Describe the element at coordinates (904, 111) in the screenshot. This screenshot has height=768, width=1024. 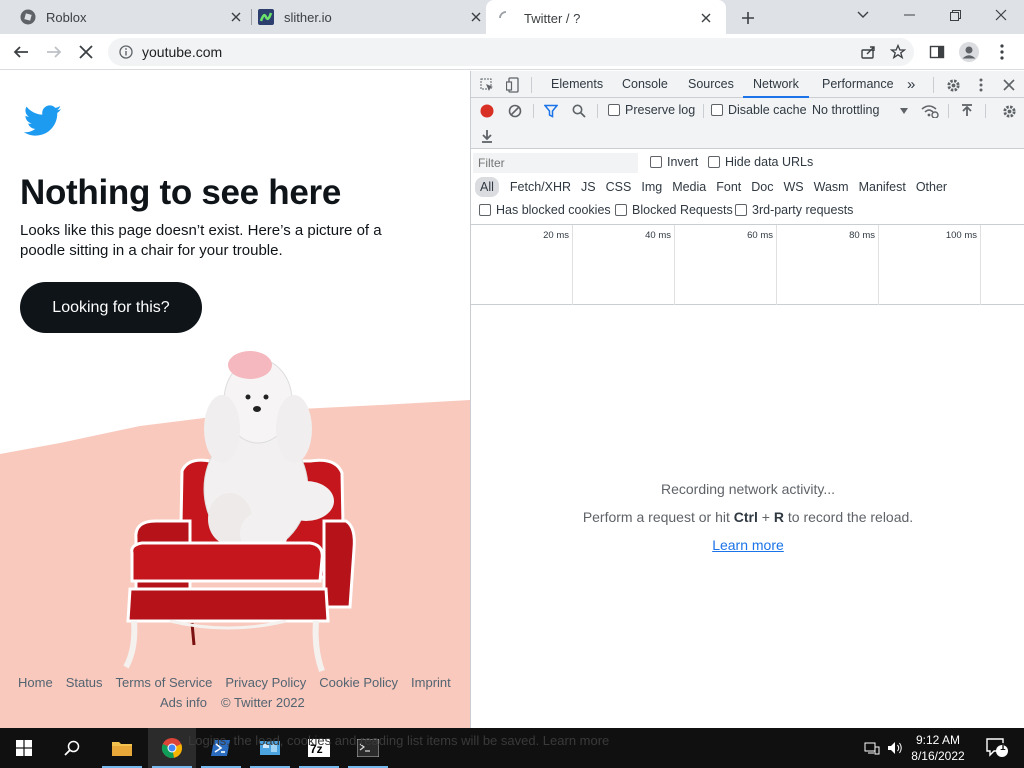
I see `dropdown-arrow-icon` at that location.